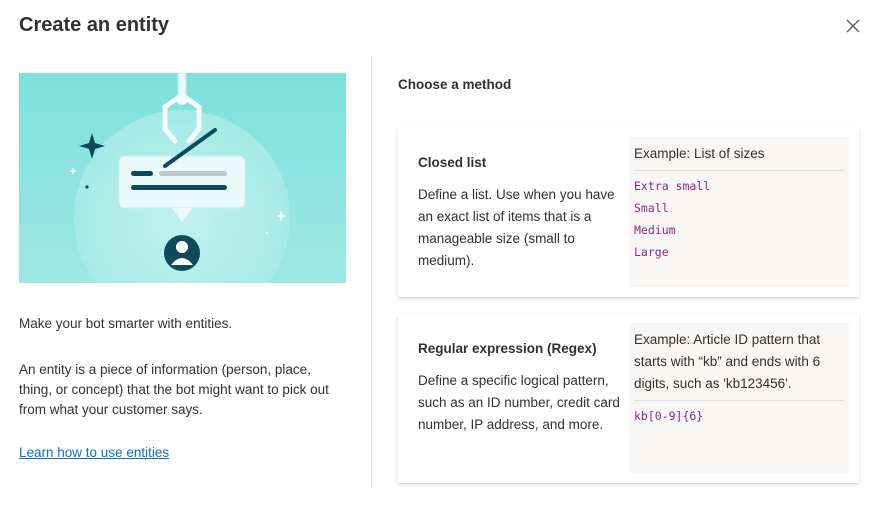 The height and width of the screenshot is (511, 877). What do you see at coordinates (651, 252) in the screenshot?
I see `example-item: Large` at bounding box center [651, 252].